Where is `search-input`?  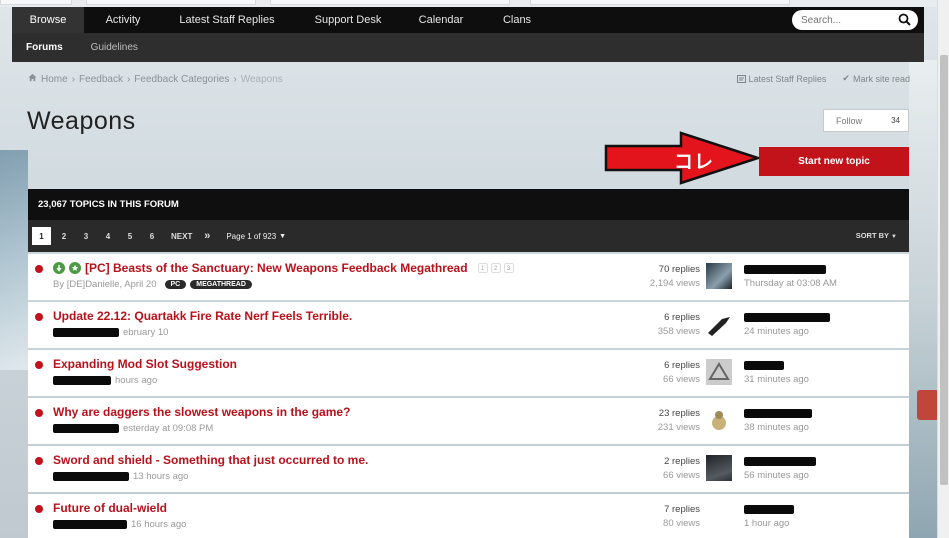
search-input is located at coordinates (846, 20).